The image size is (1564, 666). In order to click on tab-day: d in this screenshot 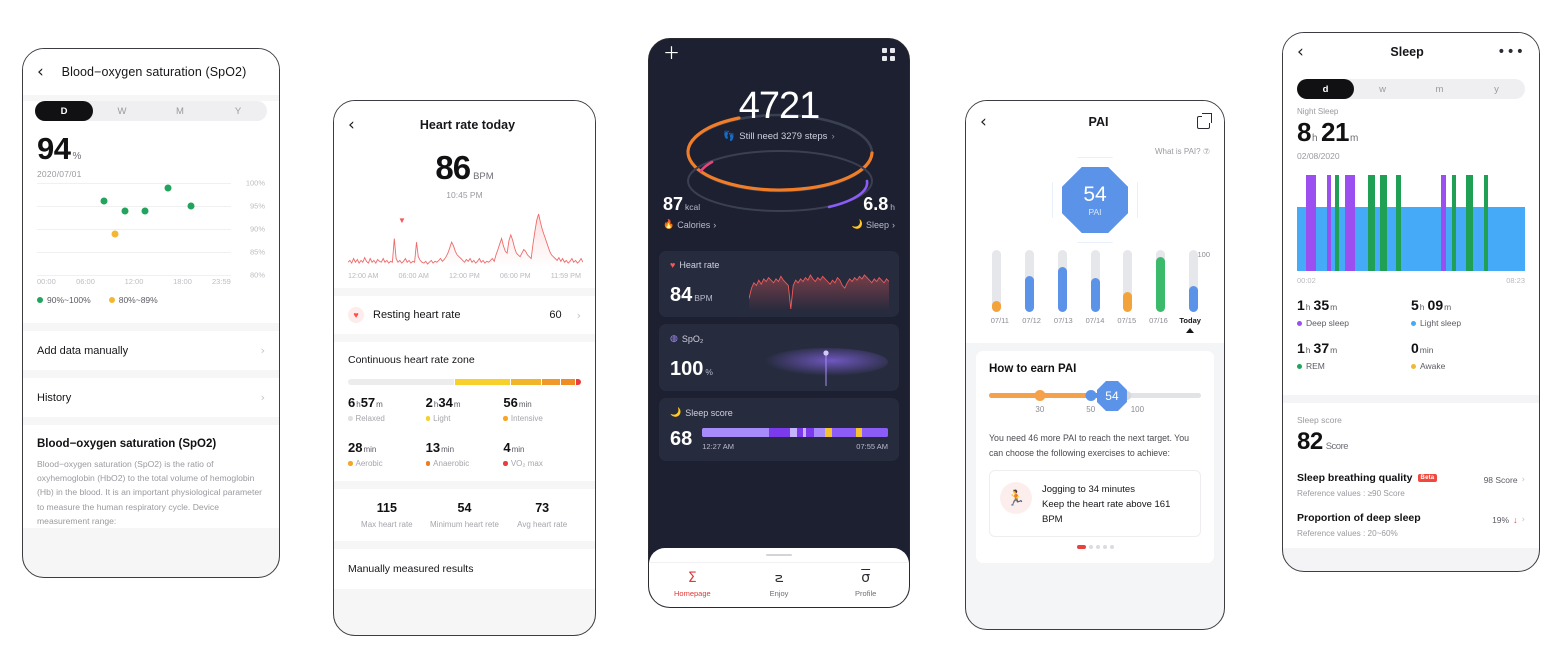, I will do `click(1325, 89)`.